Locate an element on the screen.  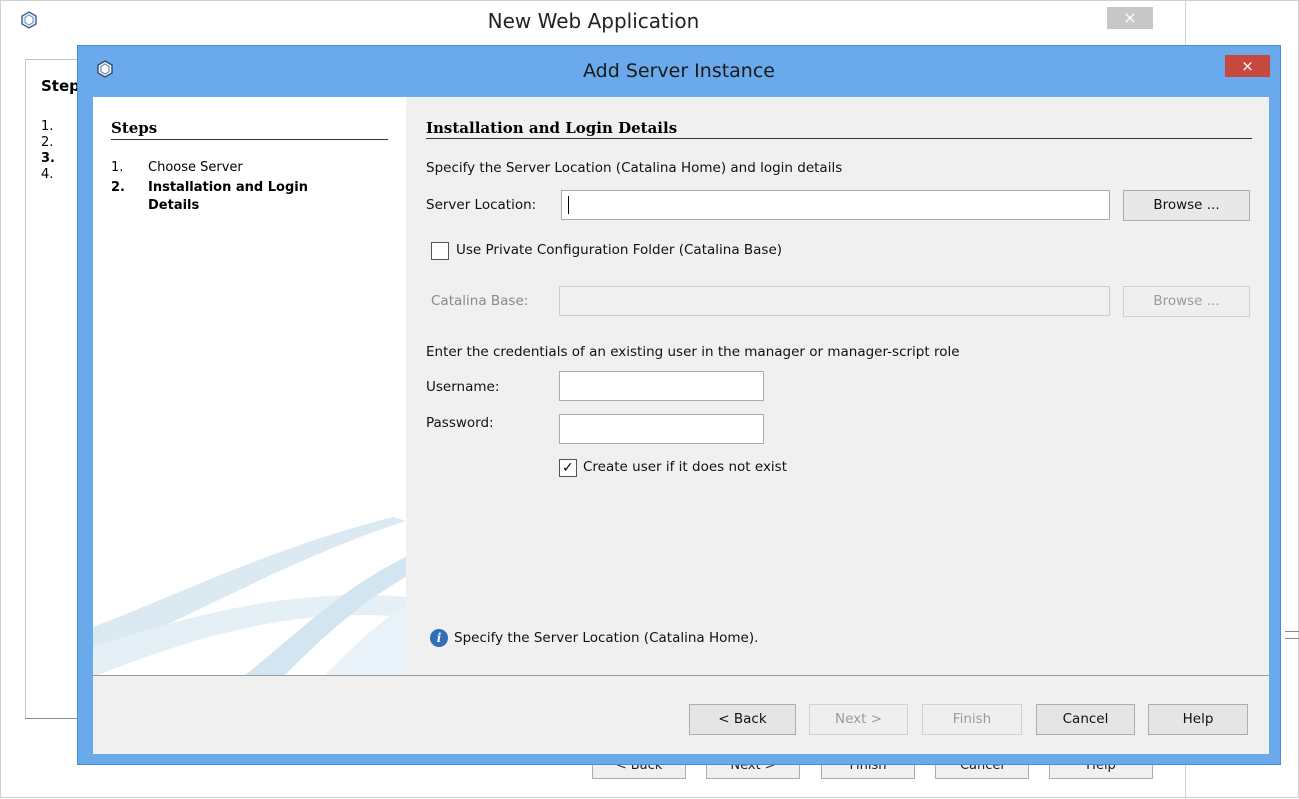
finish-button: Finish is located at coordinates (972, 719).